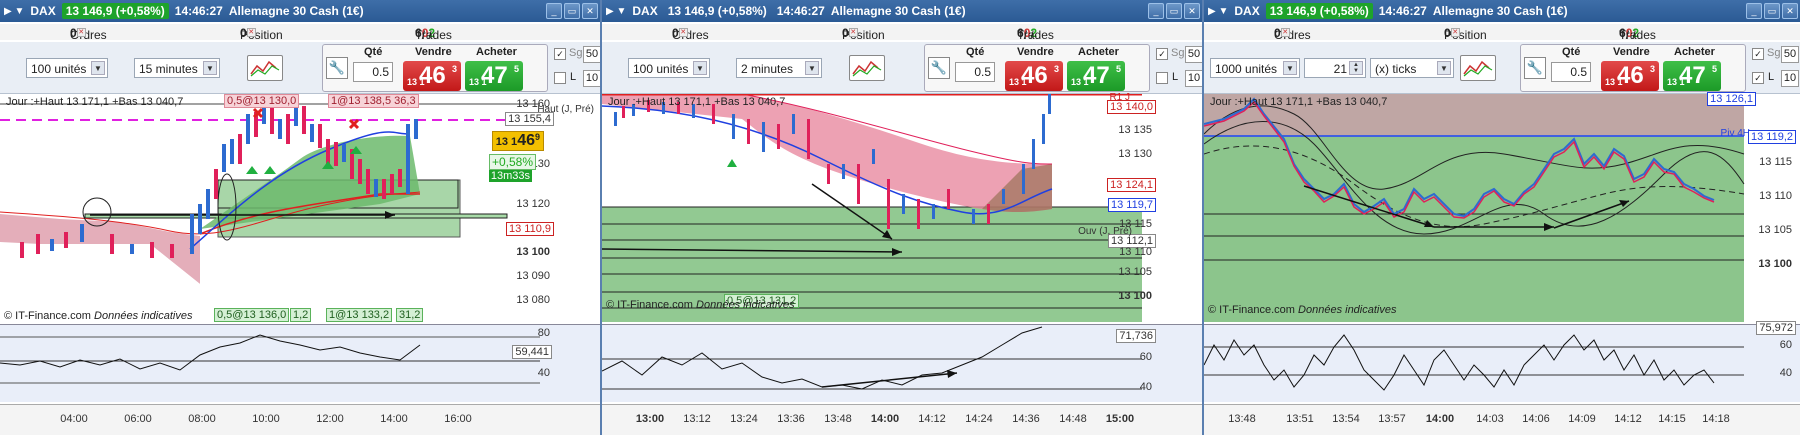 This screenshot has width=1800, height=435. I want to click on current-price-big: 46, so click(526, 140).